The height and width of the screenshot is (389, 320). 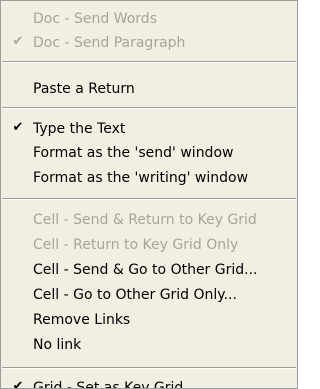 What do you see at coordinates (149, 320) in the screenshot?
I see `menu-item-remove-links: Remove Links` at bounding box center [149, 320].